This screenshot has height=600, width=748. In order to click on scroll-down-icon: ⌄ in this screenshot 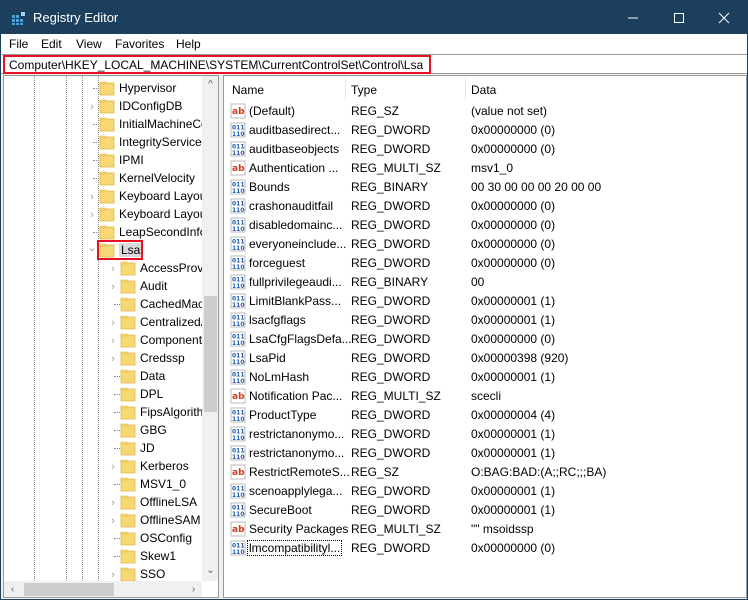, I will do `click(210, 570)`.